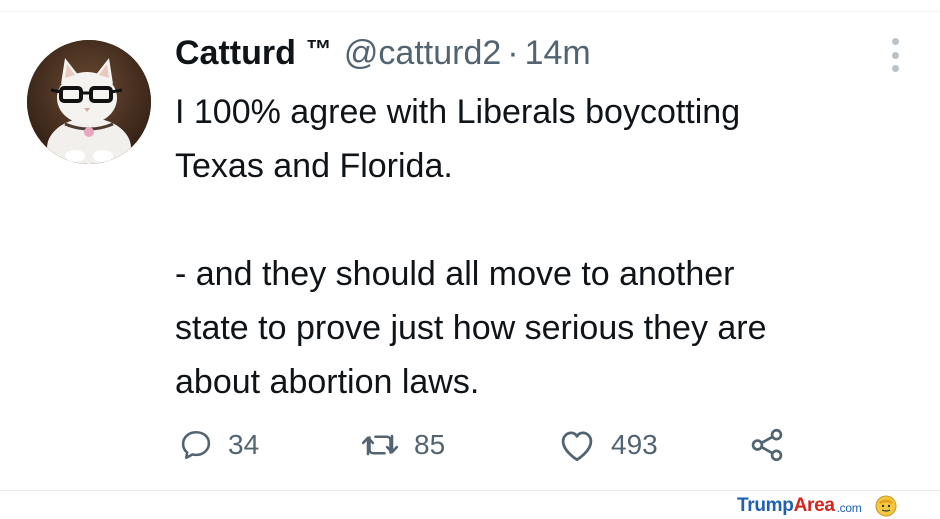 This screenshot has width=940, height=519. I want to click on display-name: Catturd, so click(235, 53).